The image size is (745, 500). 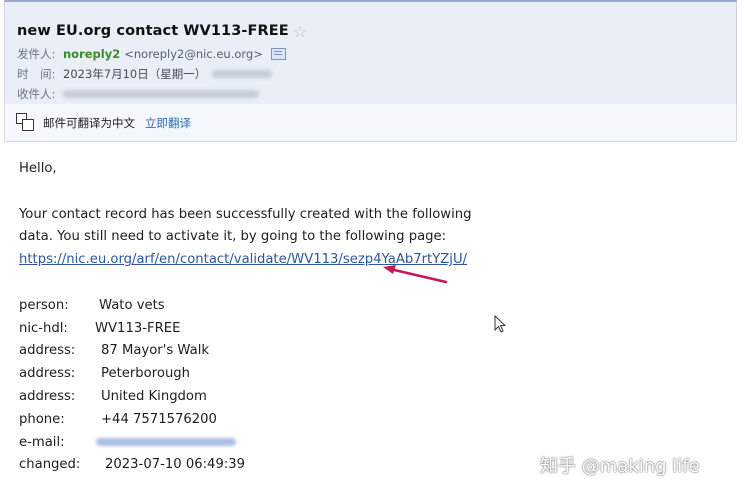 I want to click on from-row: 发件人: noreply2 <noreply2@nic.eu.org>, so click(x=151, y=54).